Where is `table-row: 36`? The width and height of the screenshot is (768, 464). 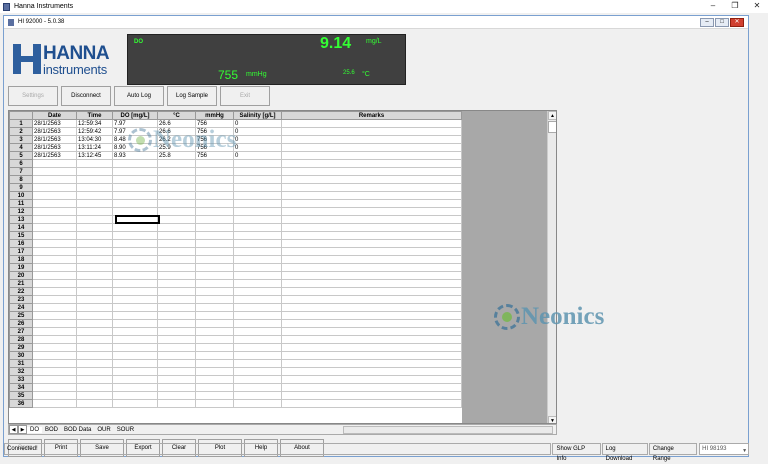 table-row: 36 is located at coordinates (235, 403).